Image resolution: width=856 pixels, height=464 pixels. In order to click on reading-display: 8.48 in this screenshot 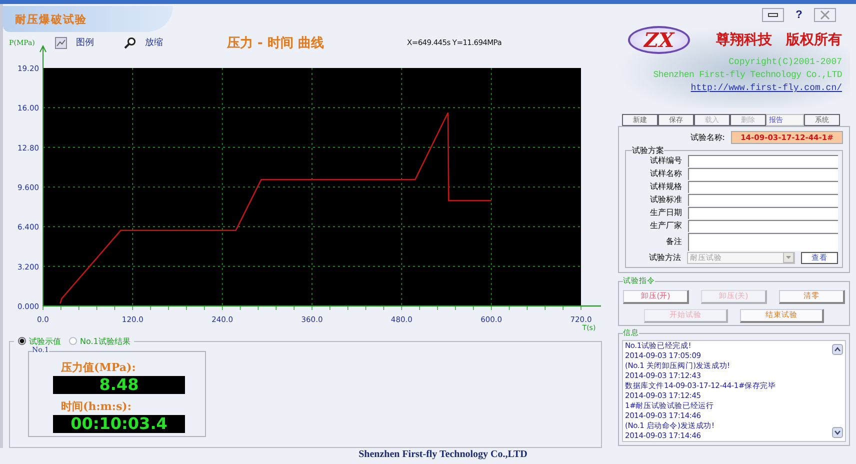, I will do `click(119, 385)`.